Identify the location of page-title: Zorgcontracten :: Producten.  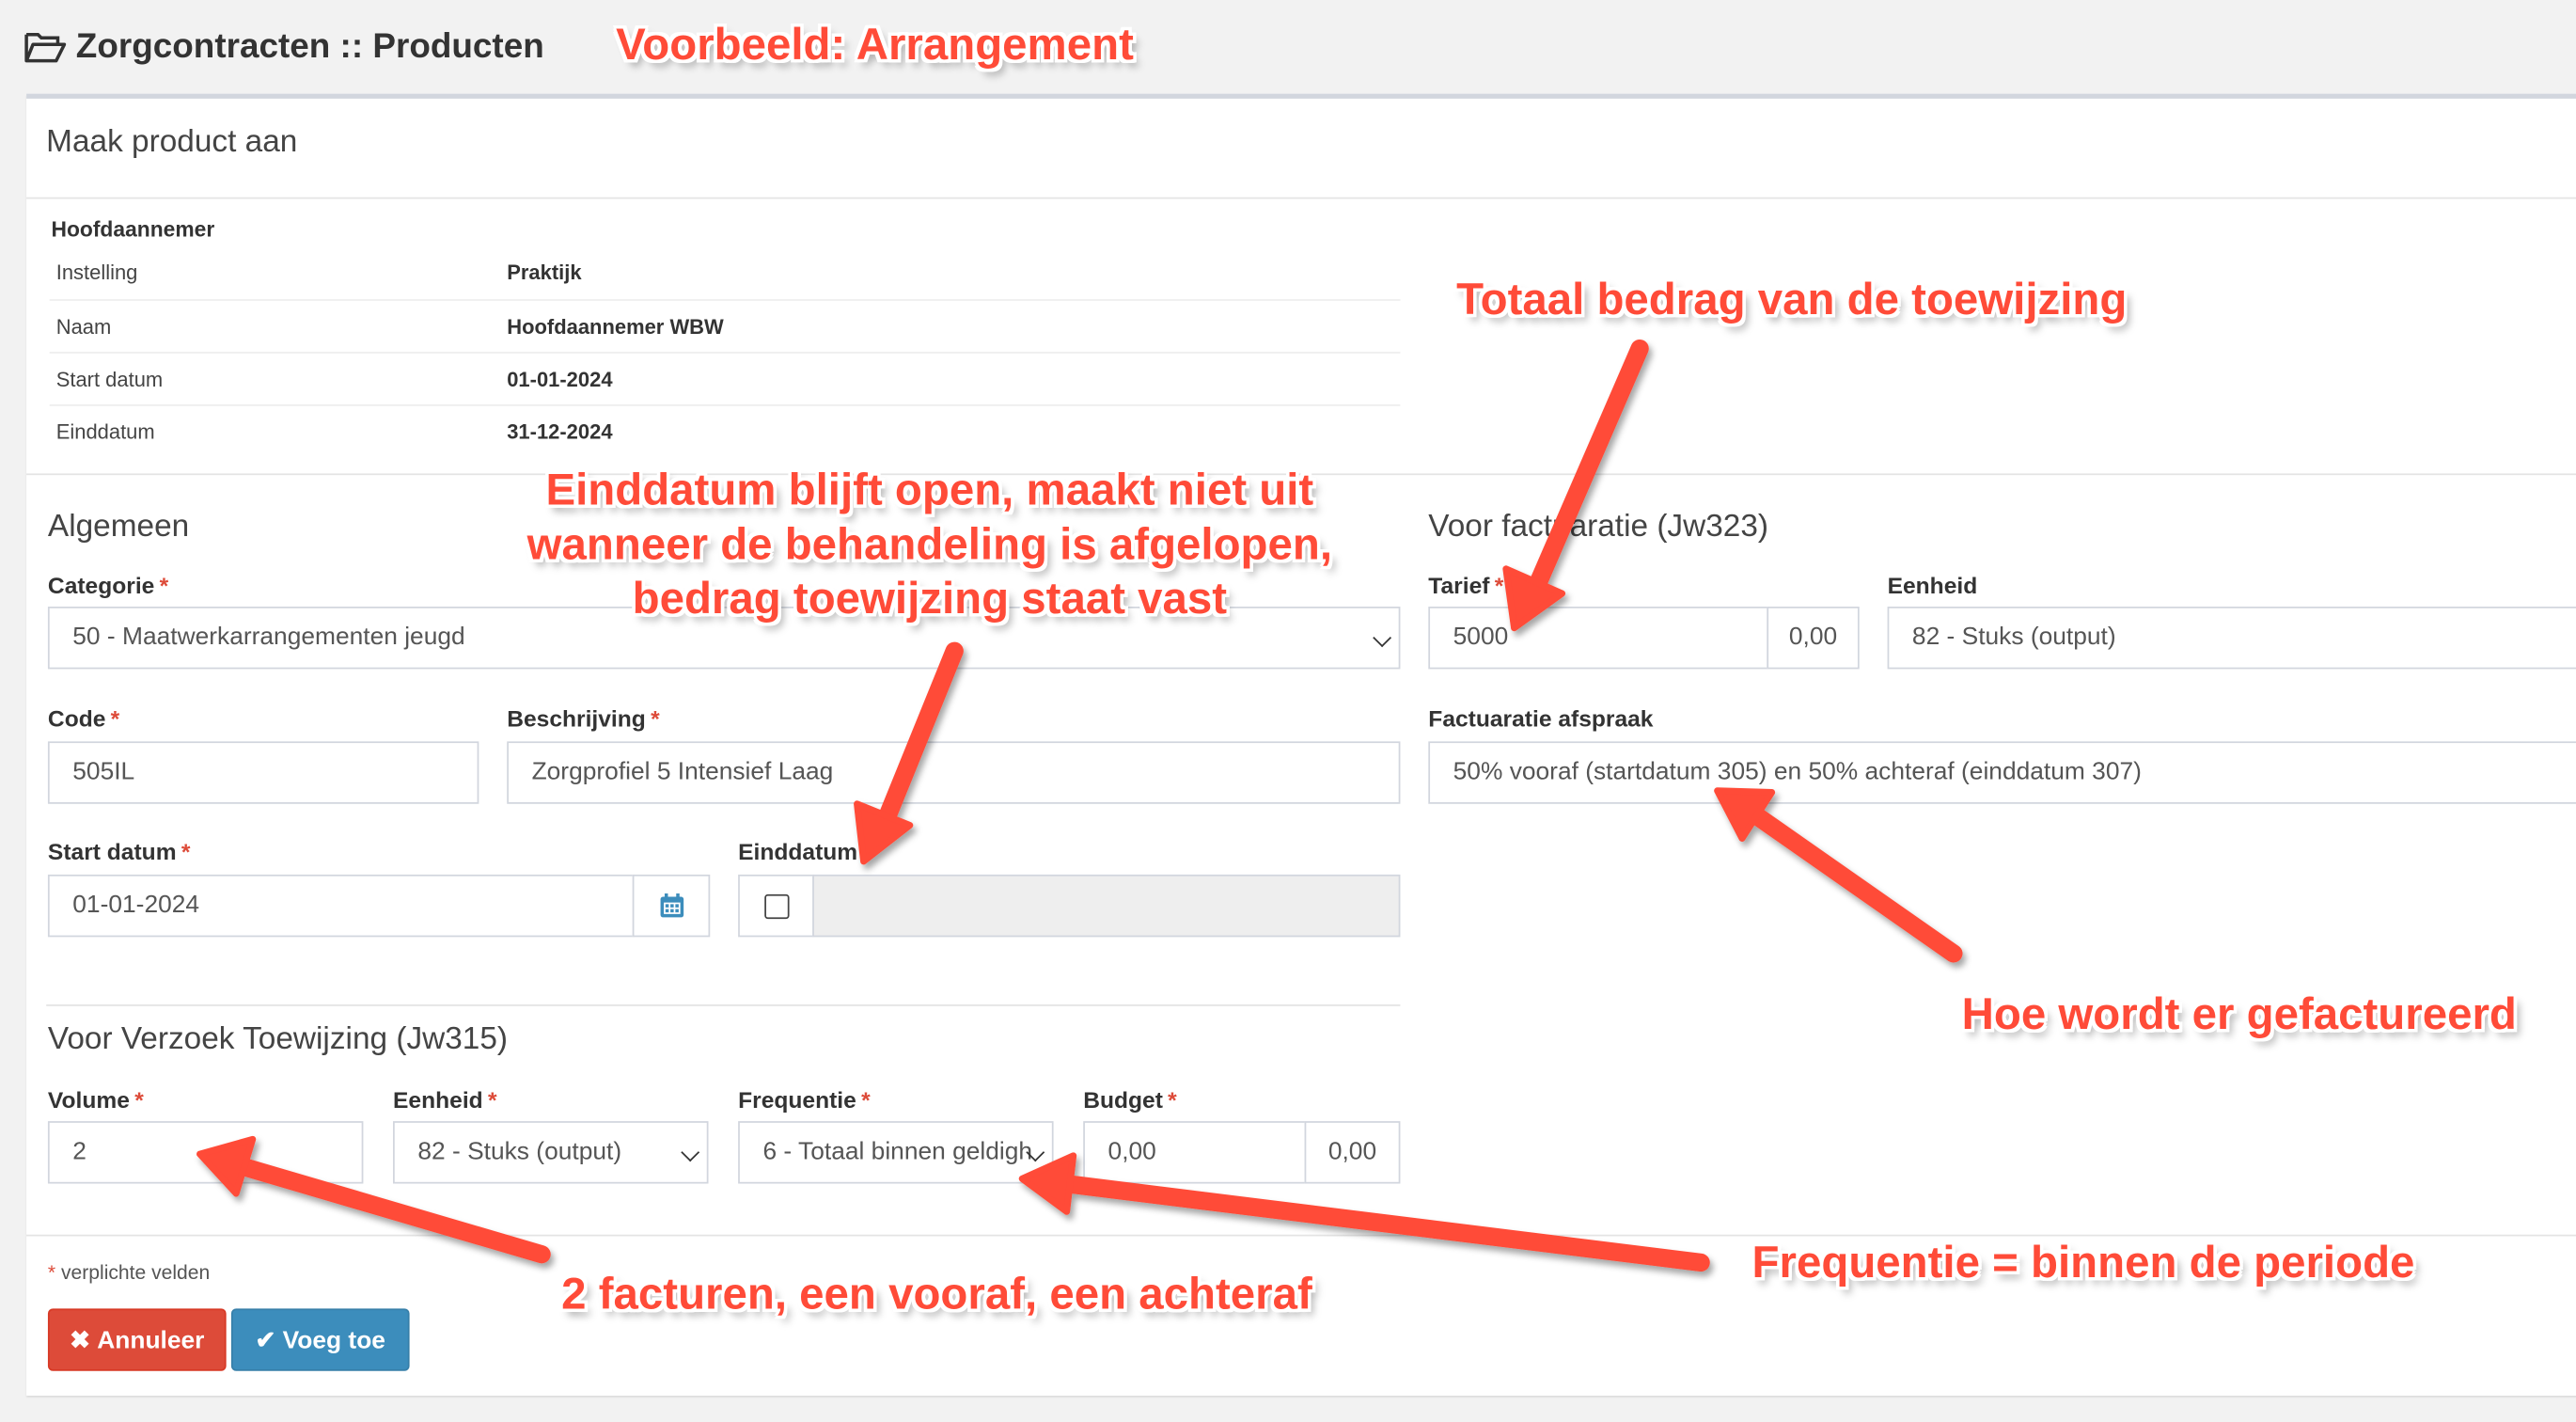
(310, 46).